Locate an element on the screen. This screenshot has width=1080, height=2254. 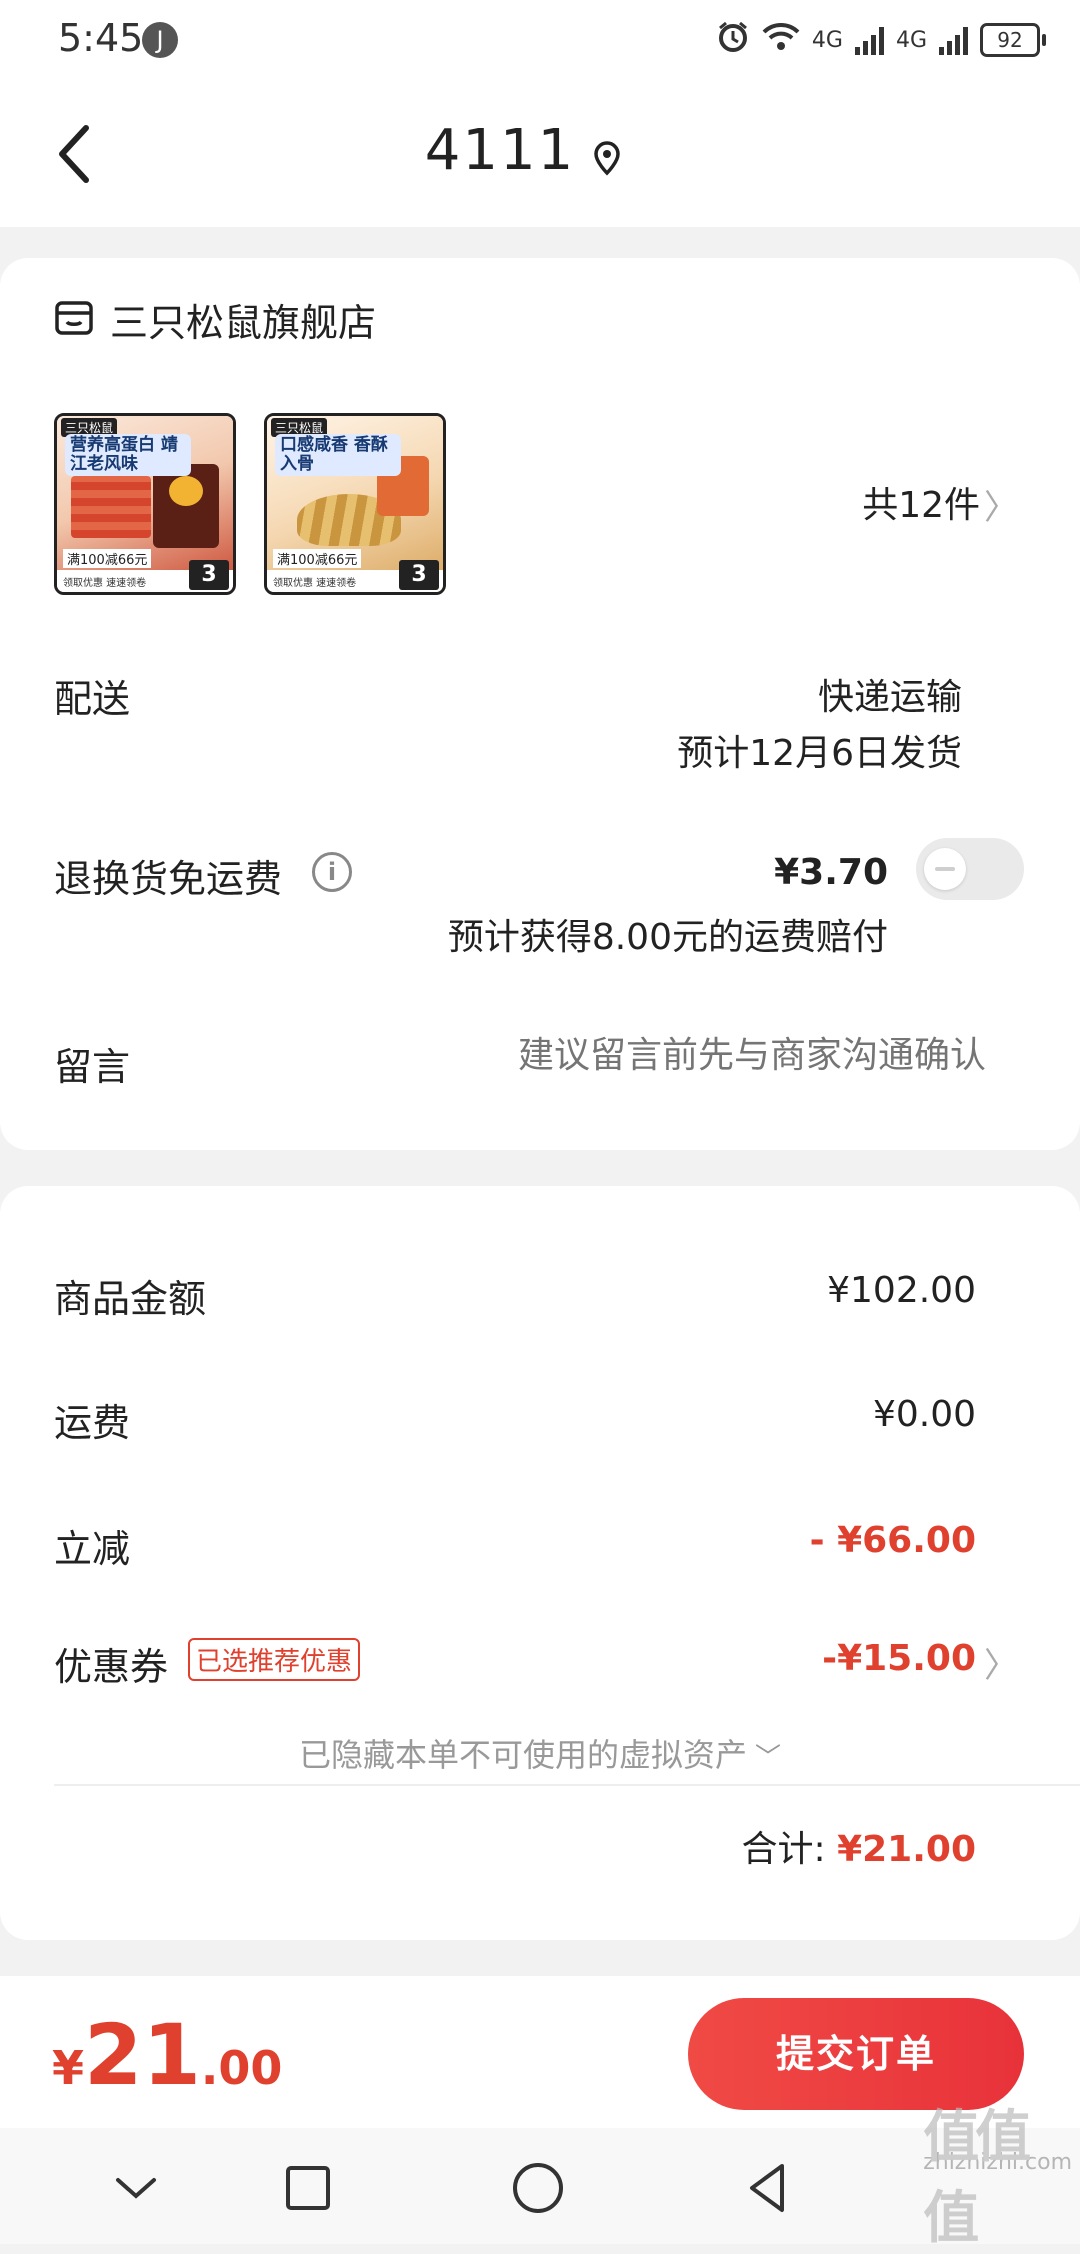
coupon-value: -¥15.00 is located at coordinates (899, 1658).